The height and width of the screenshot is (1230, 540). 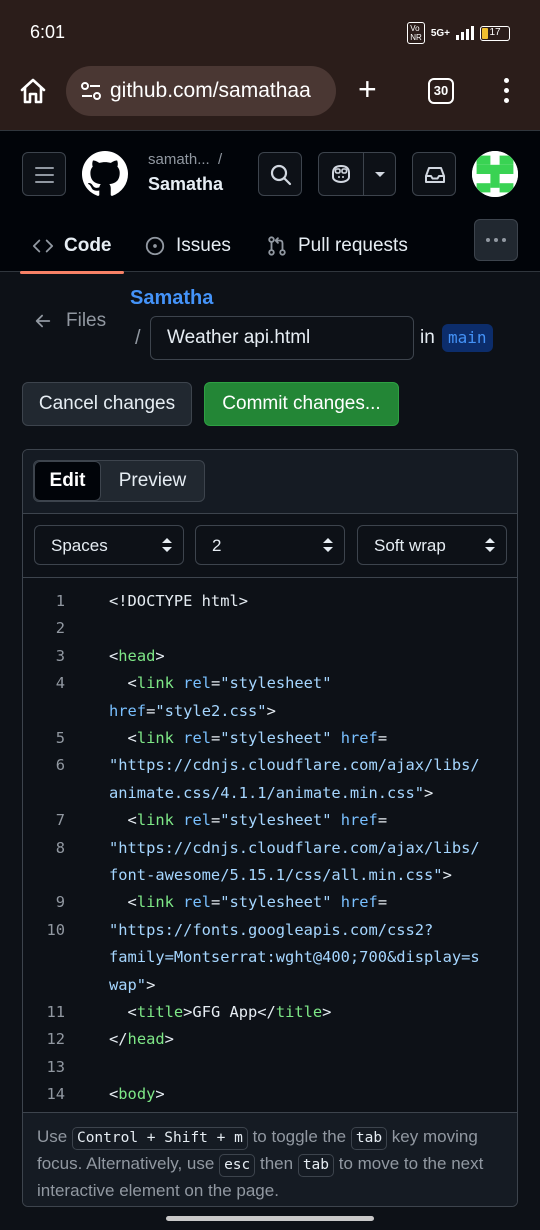 What do you see at coordinates (178, 601) in the screenshot?
I see `code-text: <!DOCTYPE html>` at bounding box center [178, 601].